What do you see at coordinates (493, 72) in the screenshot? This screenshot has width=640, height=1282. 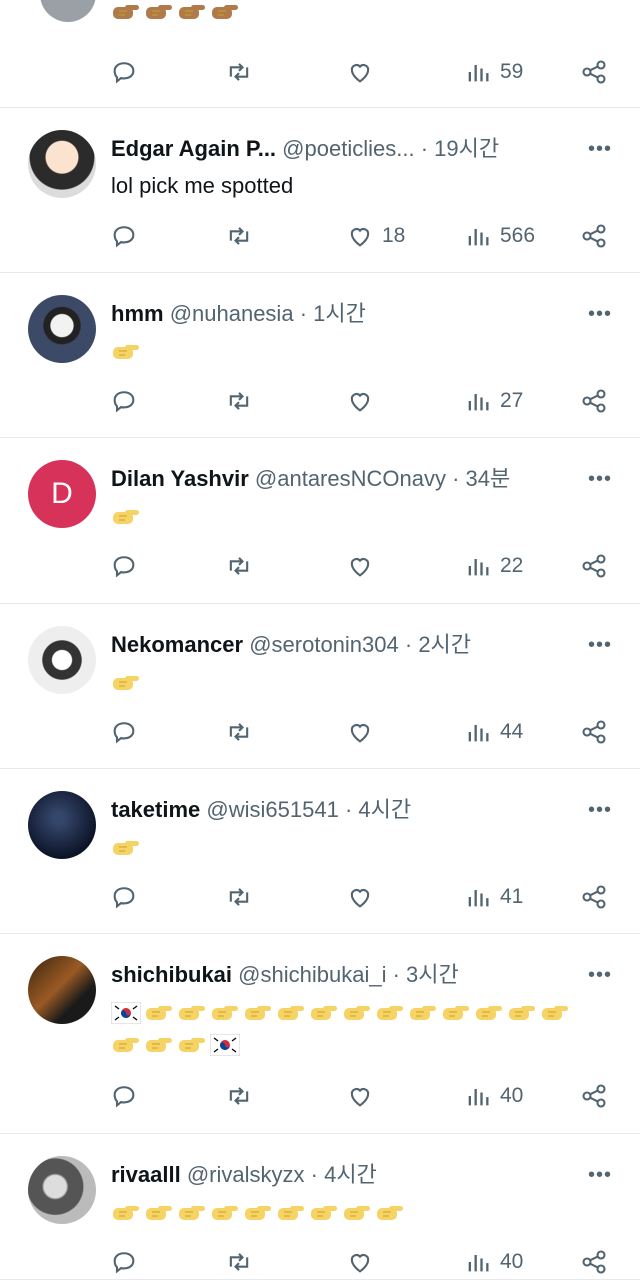 I see `views-button: 59` at bounding box center [493, 72].